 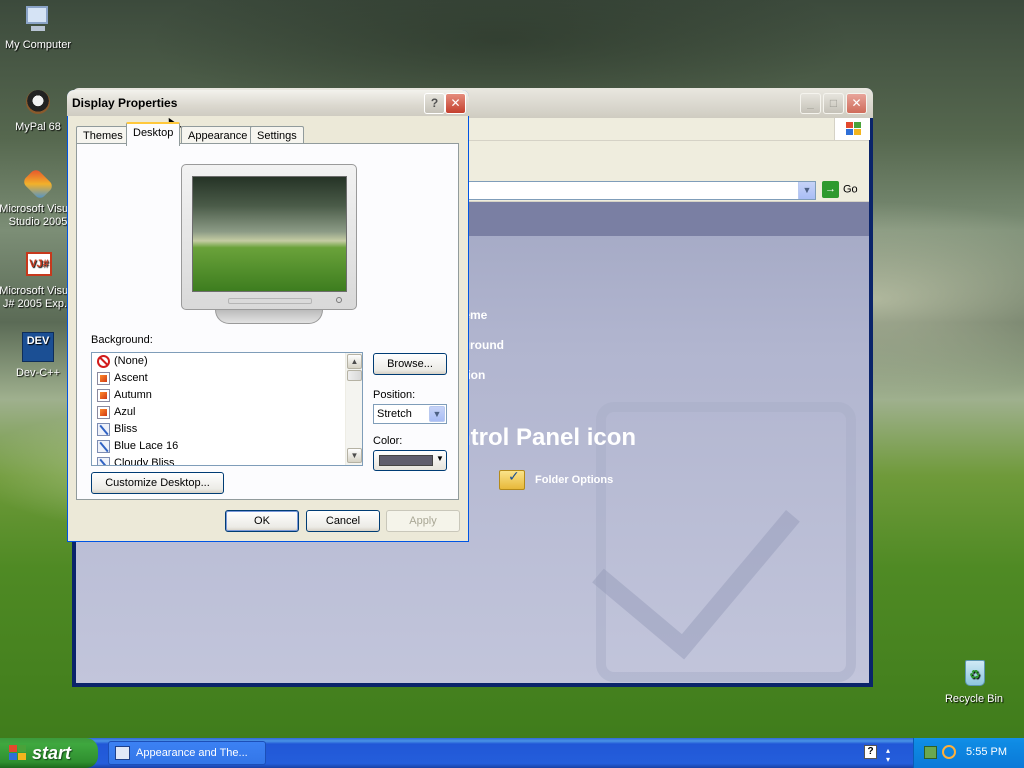 What do you see at coordinates (343, 521) in the screenshot?
I see `cancel-button: Cancel` at bounding box center [343, 521].